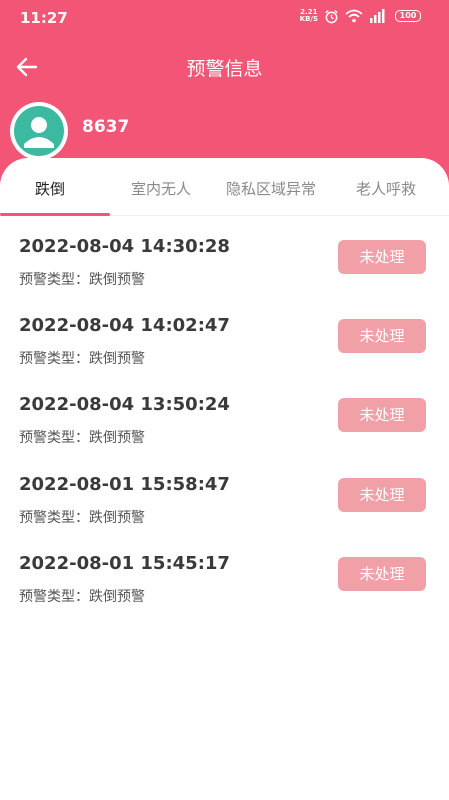 Image resolution: width=449 pixels, height=800 pixels. I want to click on alert-time: 2022-08-04 14:02:47, so click(124, 325).